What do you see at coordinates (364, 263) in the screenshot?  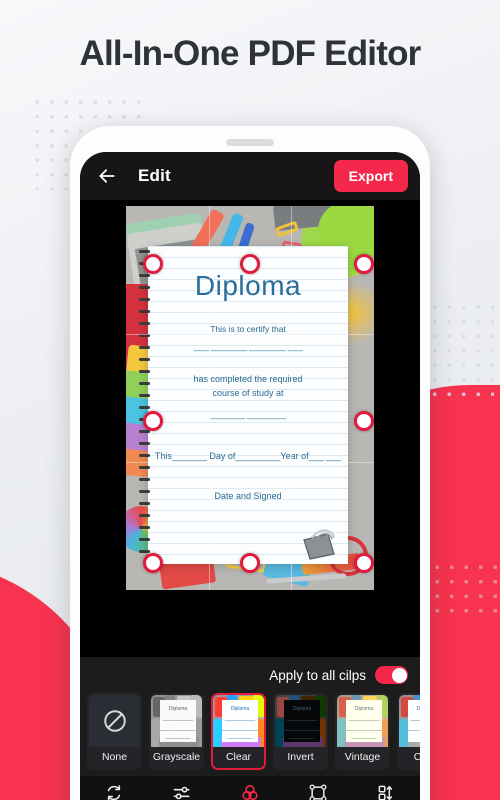 I see `handle-top-right` at bounding box center [364, 263].